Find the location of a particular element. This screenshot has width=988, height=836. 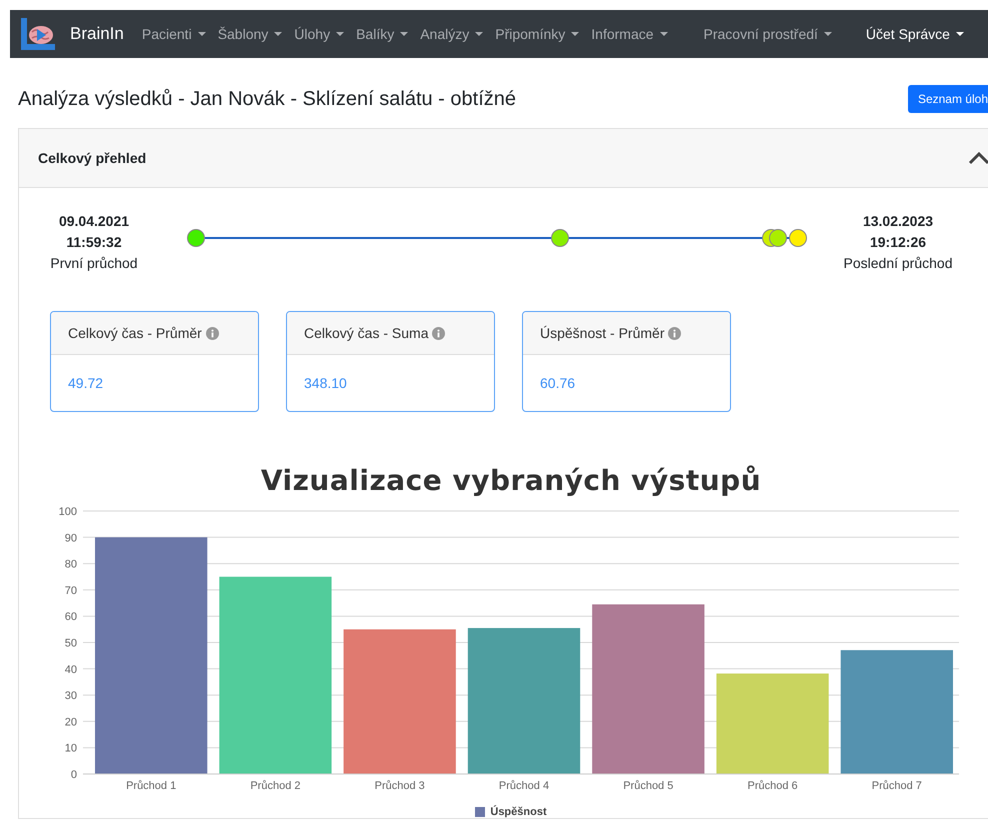

stat-value: 60.76 is located at coordinates (558, 383).